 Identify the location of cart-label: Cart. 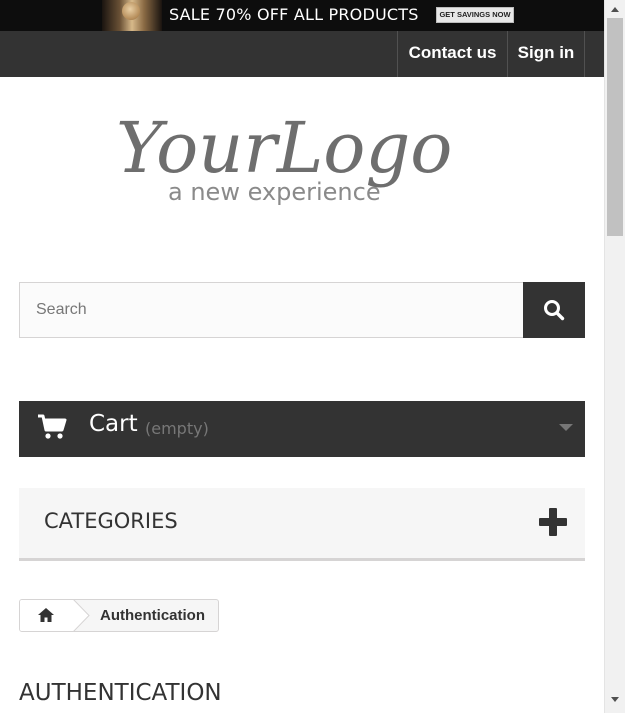
(113, 424).